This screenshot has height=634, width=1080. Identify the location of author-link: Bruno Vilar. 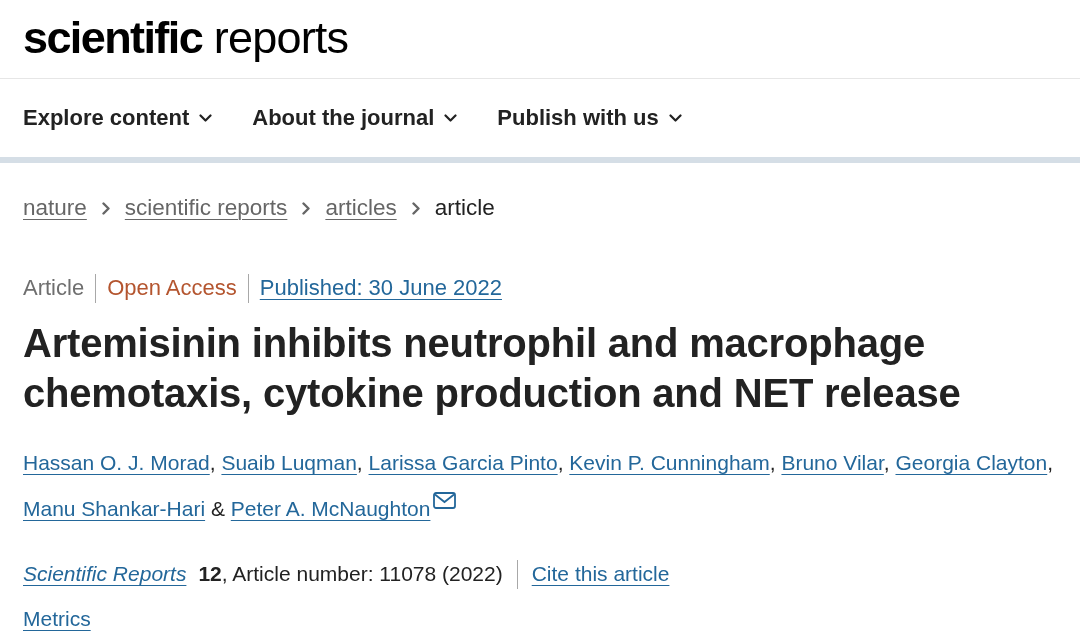
(832, 462).